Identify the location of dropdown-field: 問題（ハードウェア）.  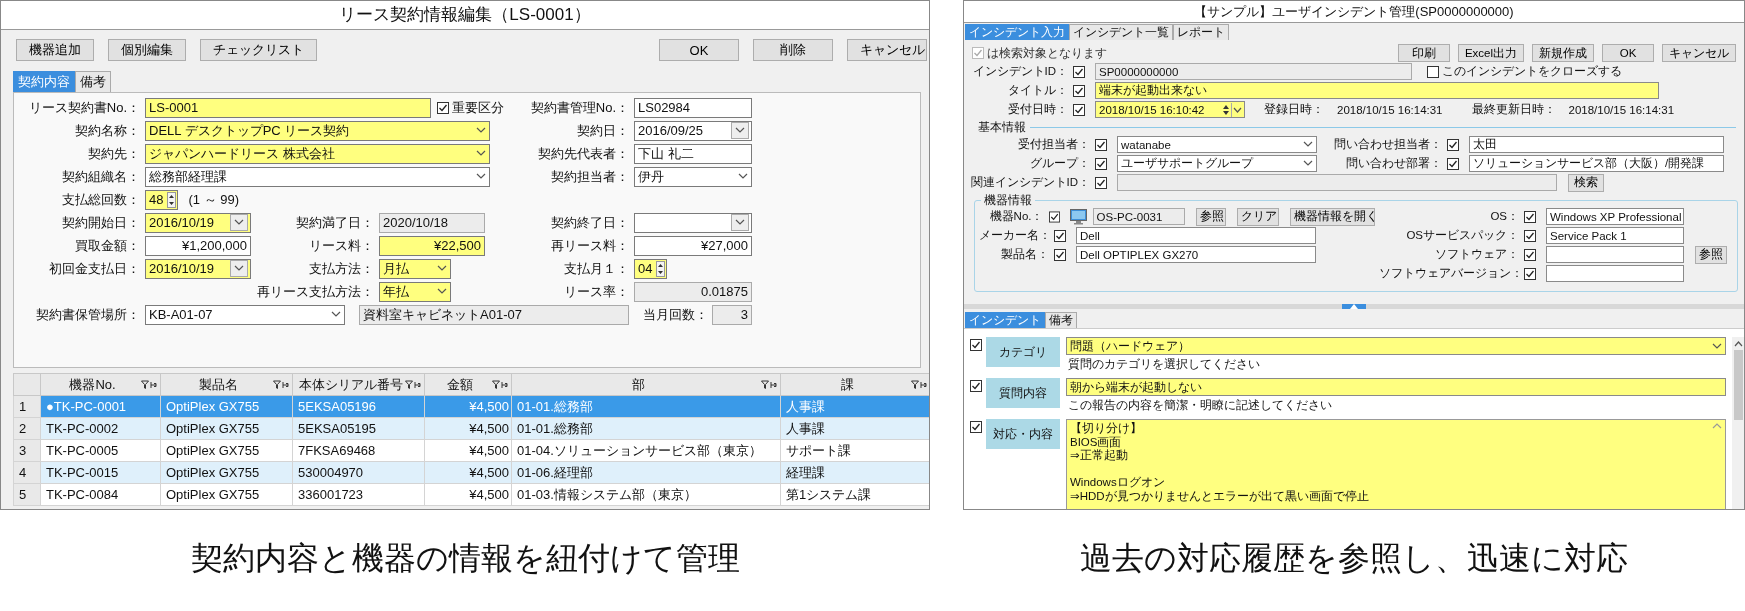
(1396, 346).